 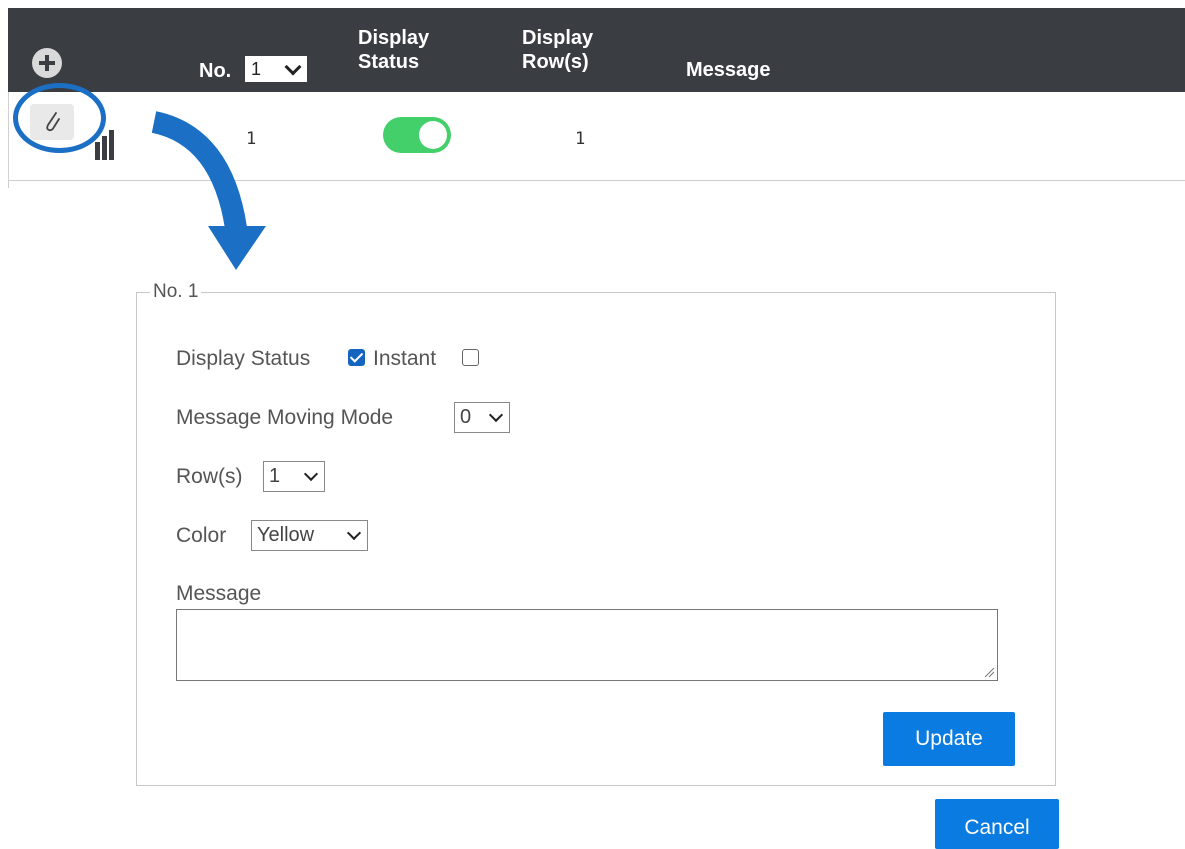 What do you see at coordinates (433, 135) in the screenshot?
I see `toggle-knob` at bounding box center [433, 135].